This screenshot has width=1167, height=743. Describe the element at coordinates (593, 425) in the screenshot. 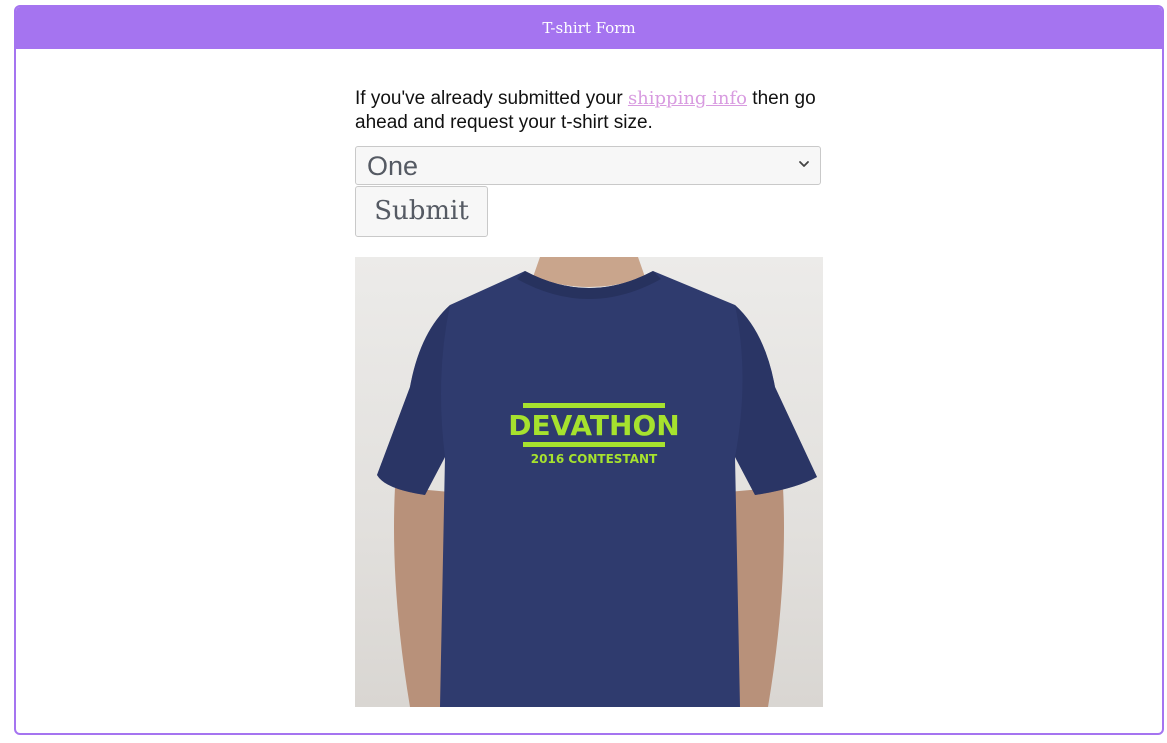

I see `print-title: DEVATHON` at that location.